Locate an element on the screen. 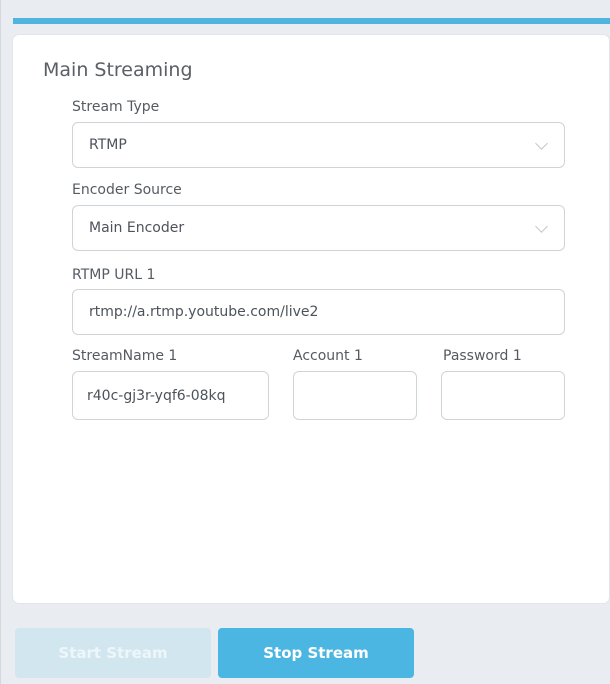 This screenshot has width=610, height=684. encoder-source-select: Main Encoder is located at coordinates (318, 228).